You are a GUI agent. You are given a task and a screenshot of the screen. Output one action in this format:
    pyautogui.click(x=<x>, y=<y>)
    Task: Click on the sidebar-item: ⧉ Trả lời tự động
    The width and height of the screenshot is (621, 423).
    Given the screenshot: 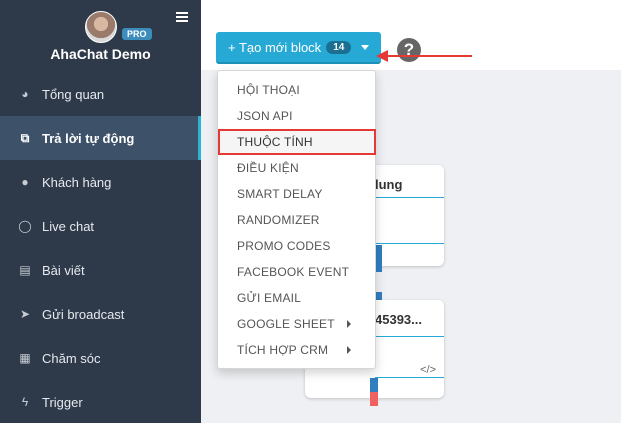 What is the action you would take?
    pyautogui.click(x=100, y=138)
    